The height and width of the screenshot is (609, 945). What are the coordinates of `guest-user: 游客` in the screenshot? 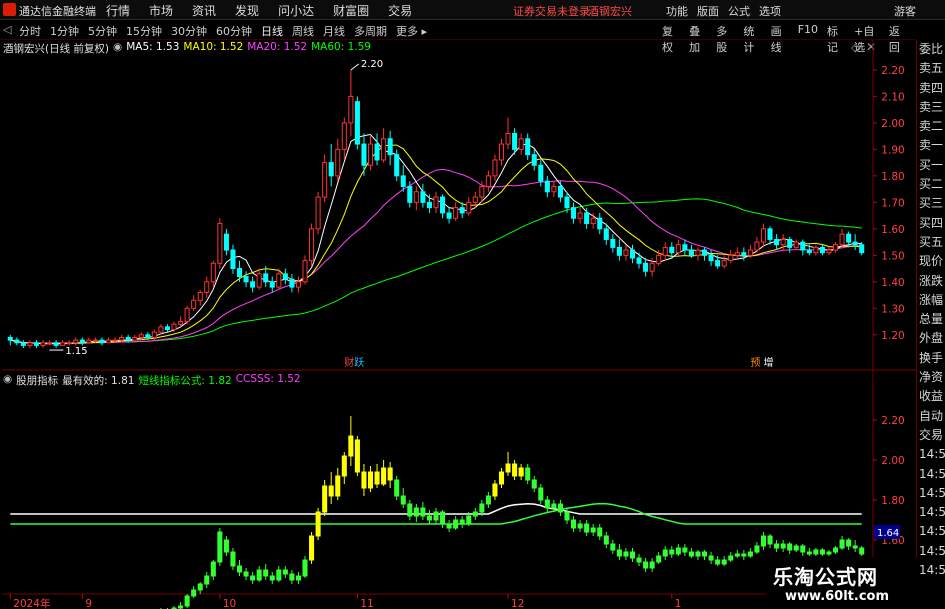 It's located at (905, 11).